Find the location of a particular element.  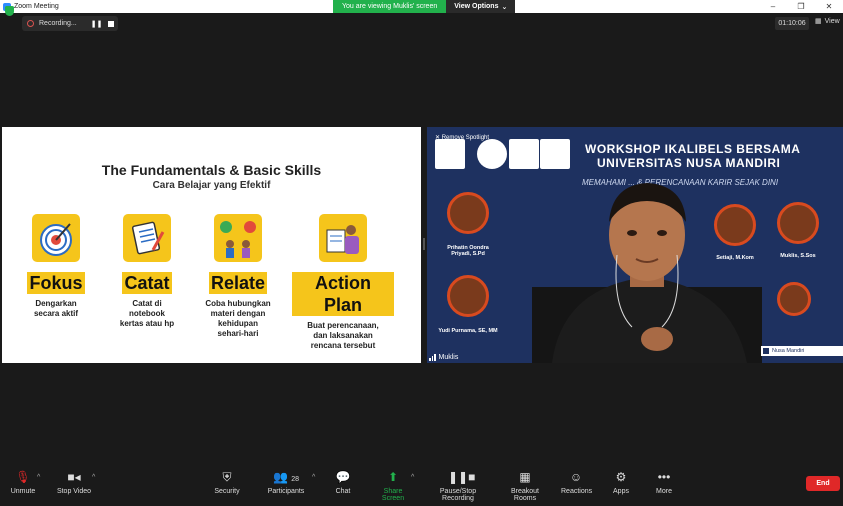

presenter-video is located at coordinates (647, 273).